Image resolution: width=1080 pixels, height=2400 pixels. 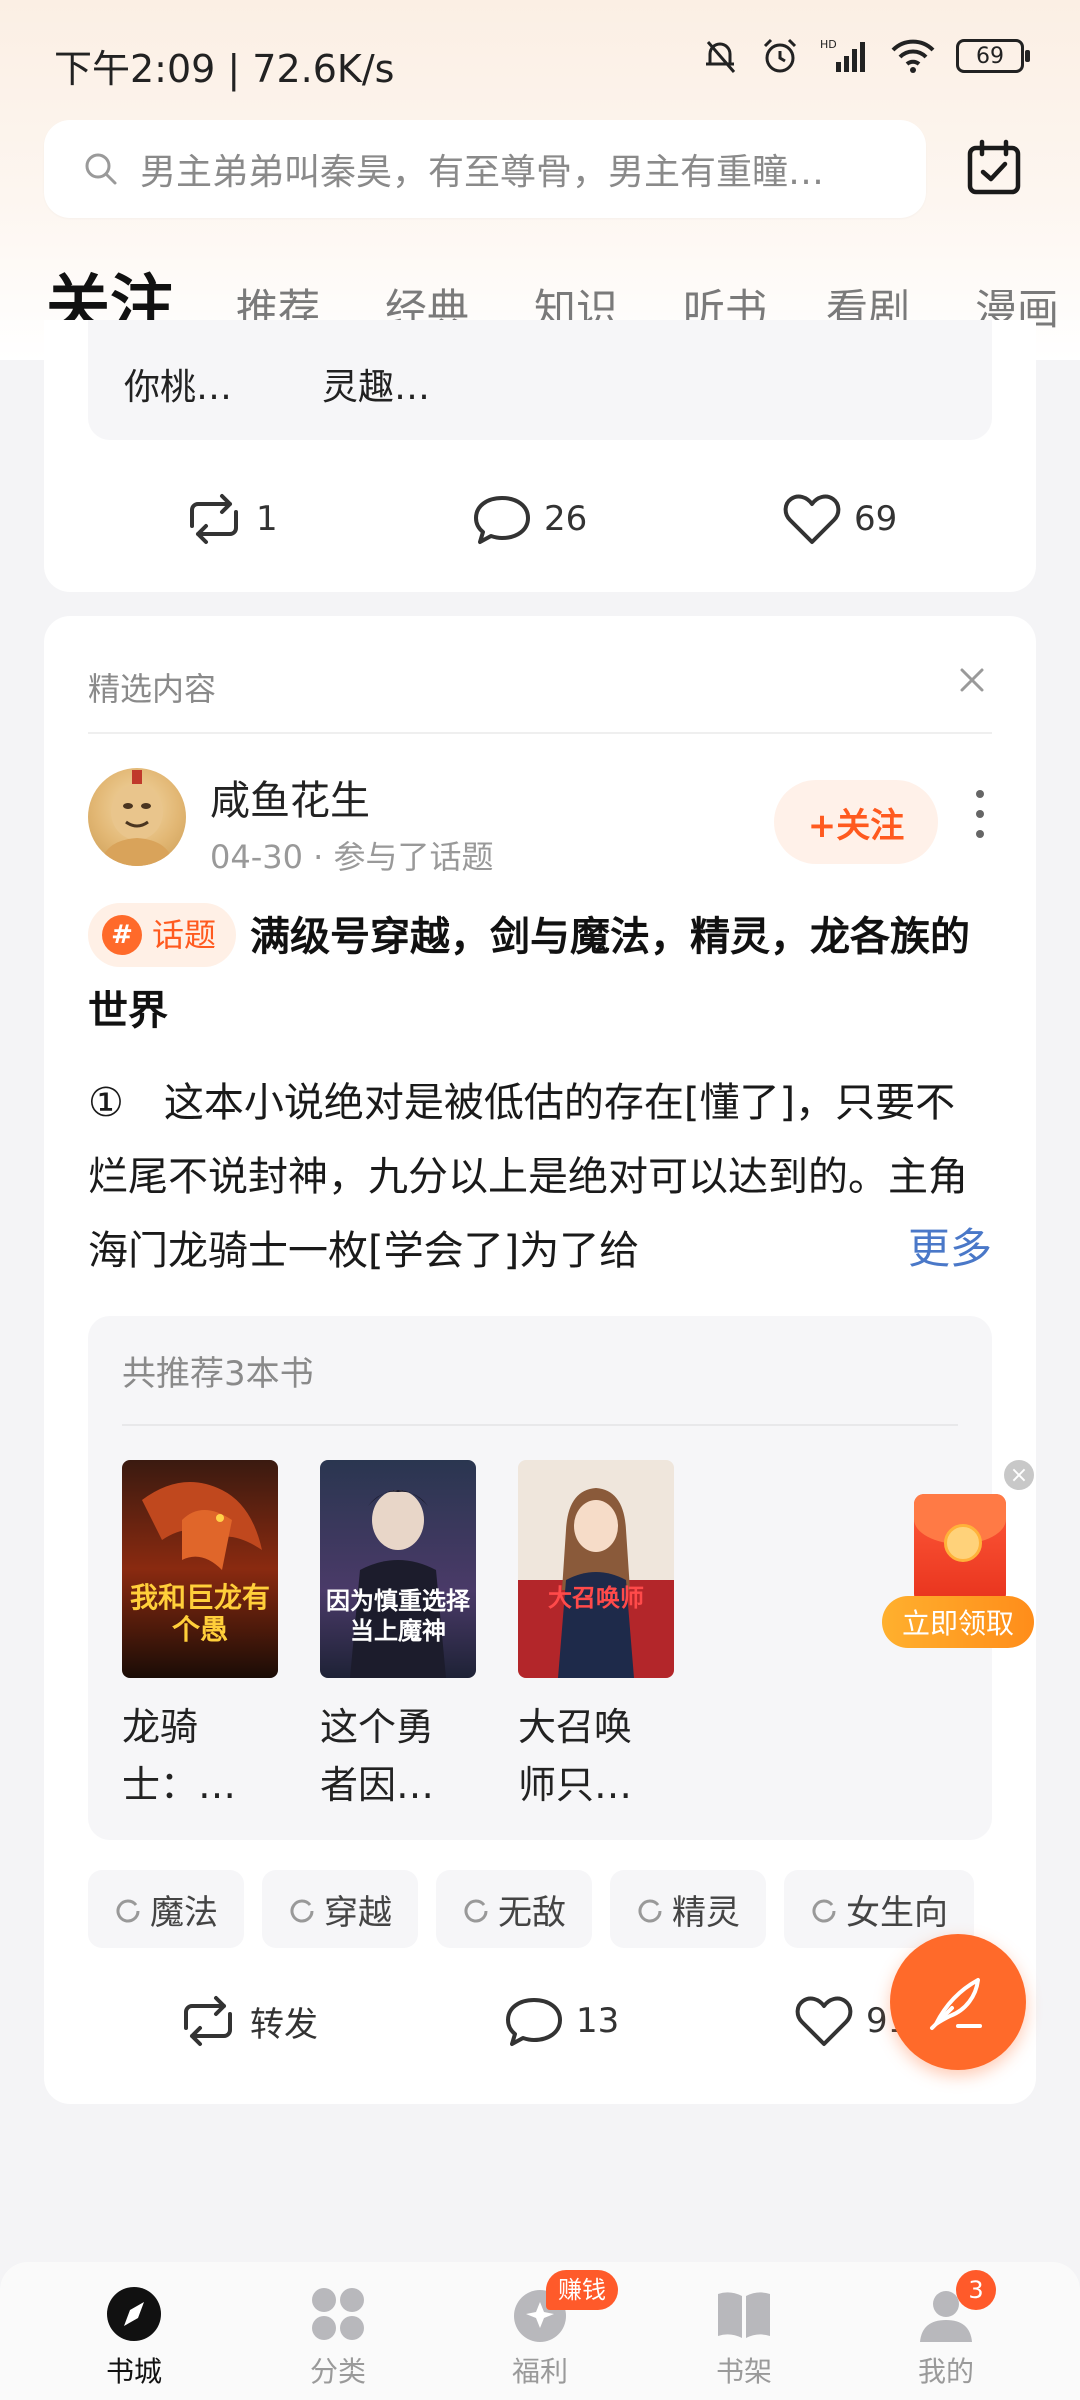 I want to click on more-options-button, so click(x=980, y=814).